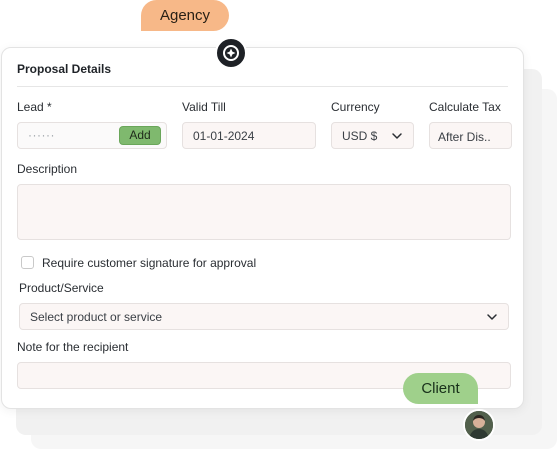 This screenshot has height=449, width=557. I want to click on note-label: Note for the recipient, so click(73, 347).